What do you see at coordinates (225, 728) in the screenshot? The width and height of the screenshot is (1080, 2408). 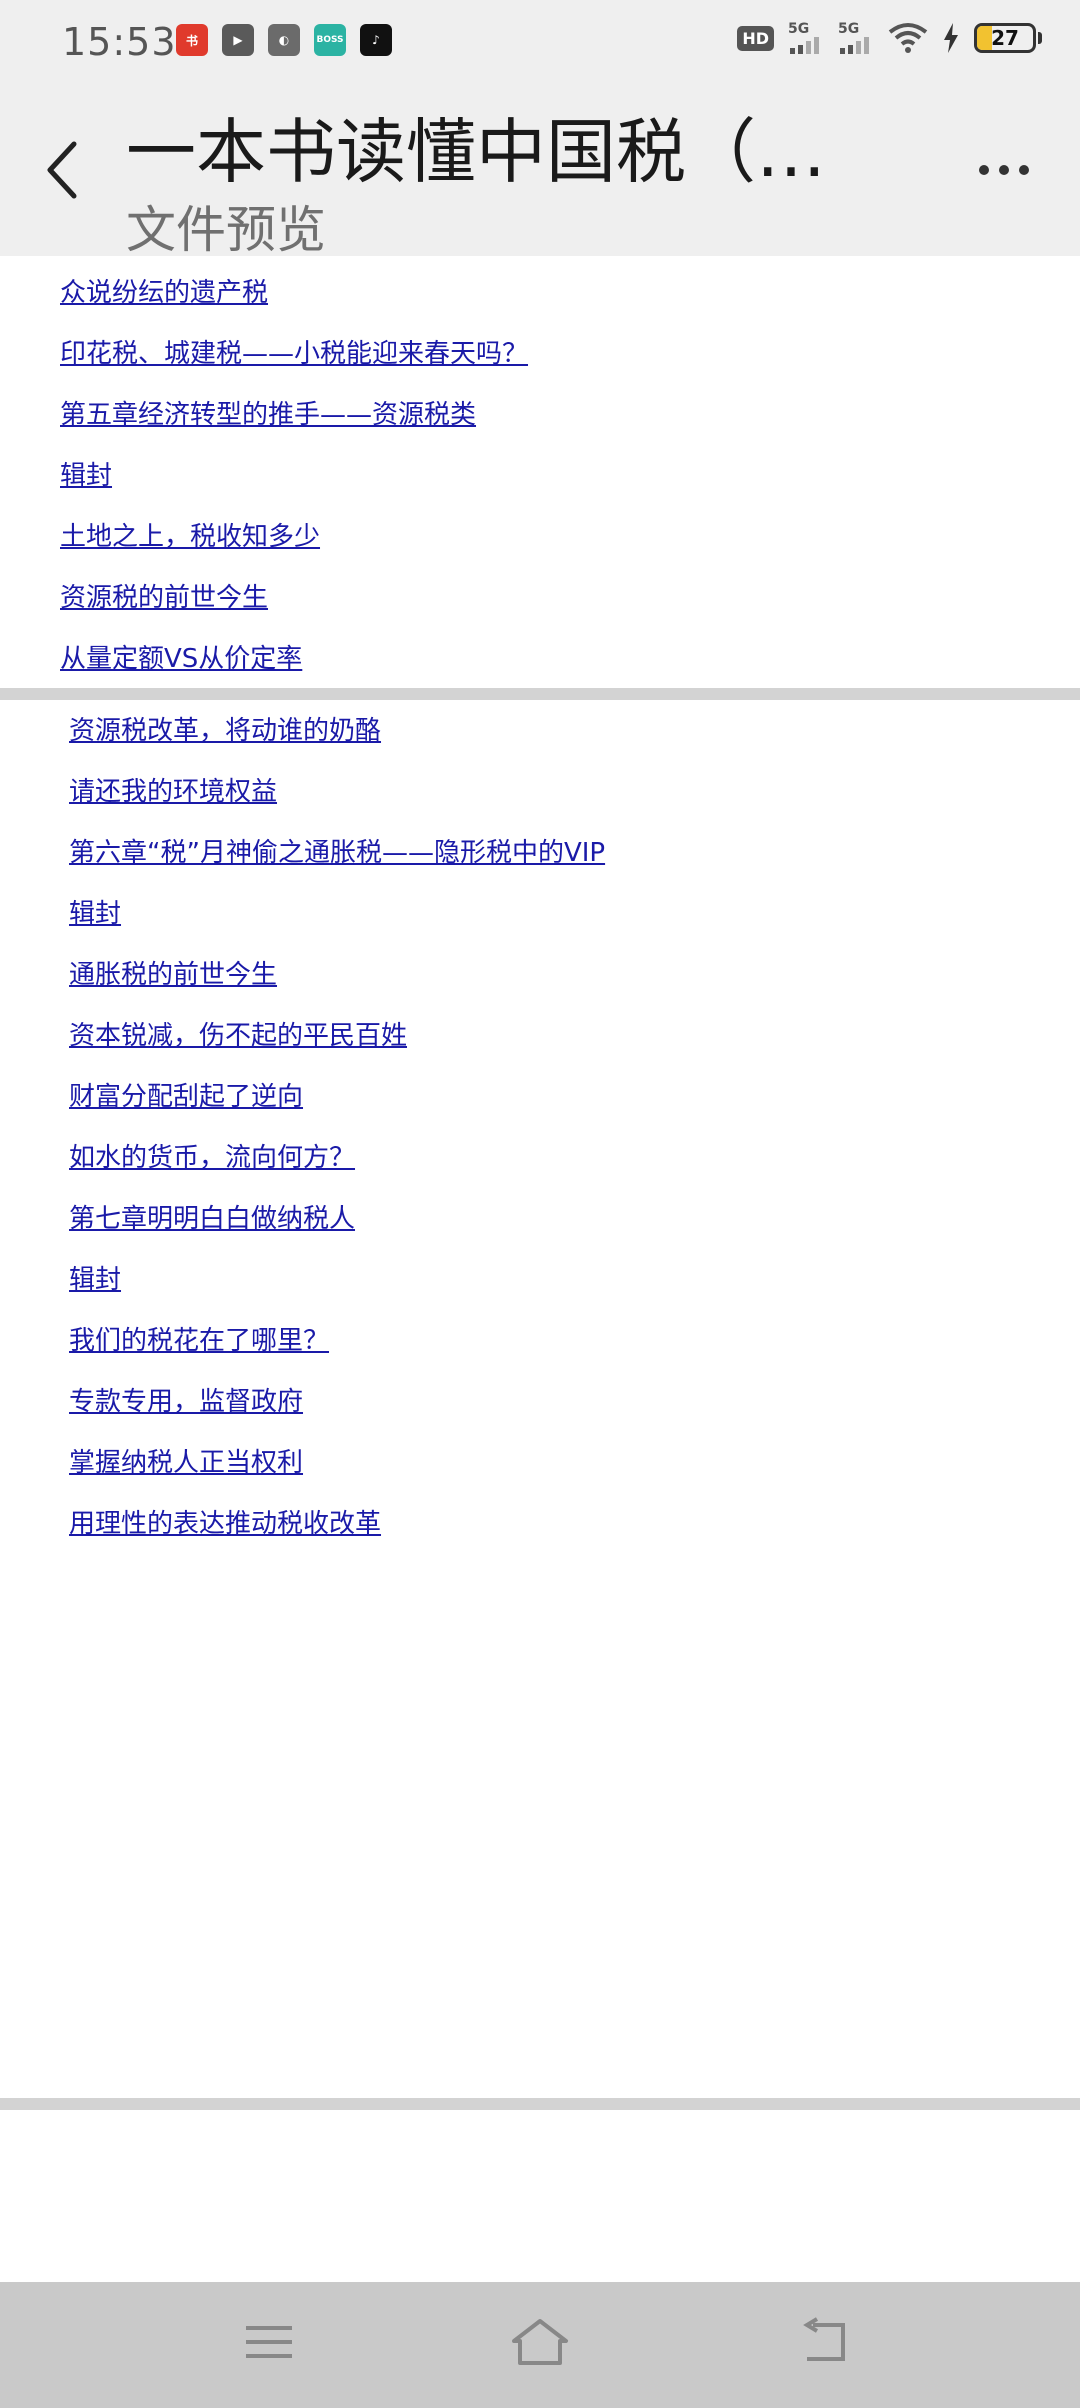 I see `toc-link: 资源税改革，将动谁的奶酪` at bounding box center [225, 728].